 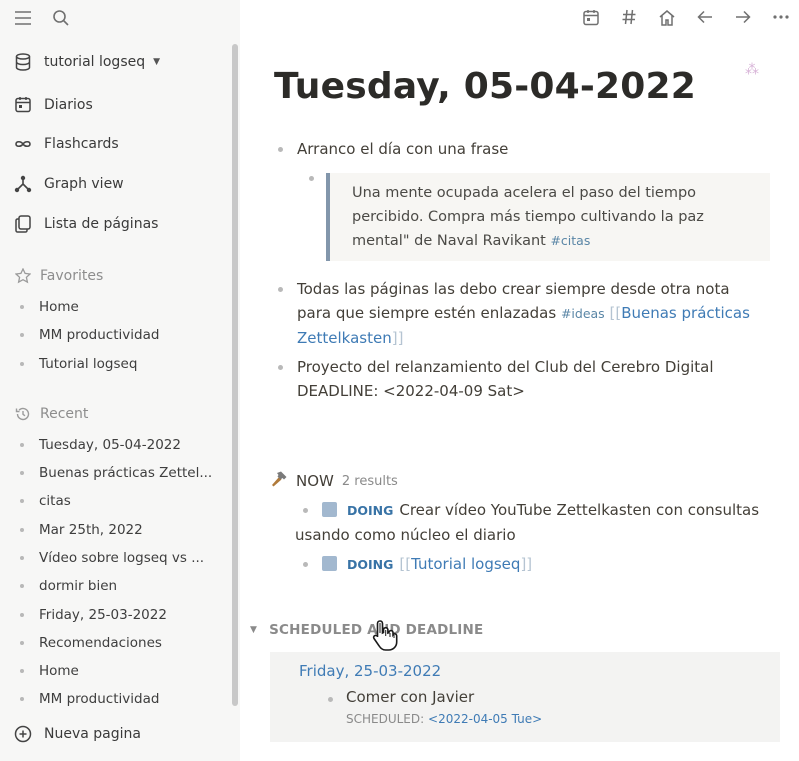 I want to click on new-page-label: Nueva pagina, so click(x=92, y=734).